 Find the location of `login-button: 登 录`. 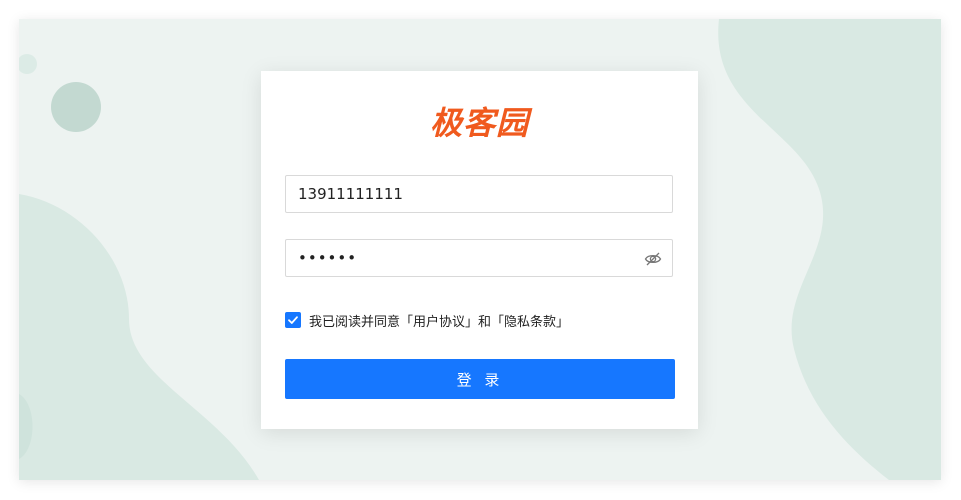

login-button: 登 录 is located at coordinates (480, 379).